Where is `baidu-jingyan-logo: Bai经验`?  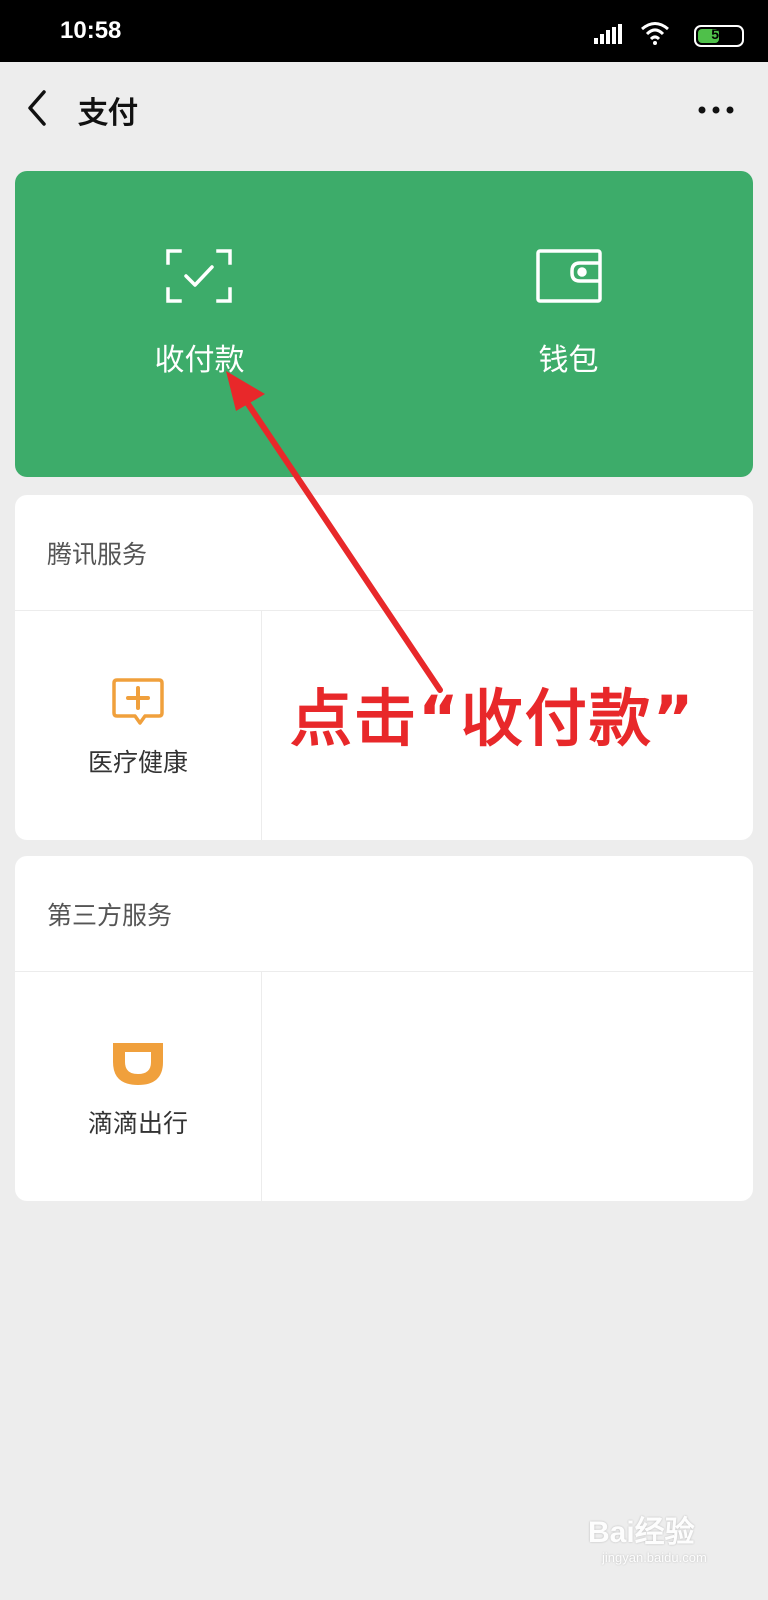
baidu-jingyan-logo: Bai经验 is located at coordinates (641, 1532).